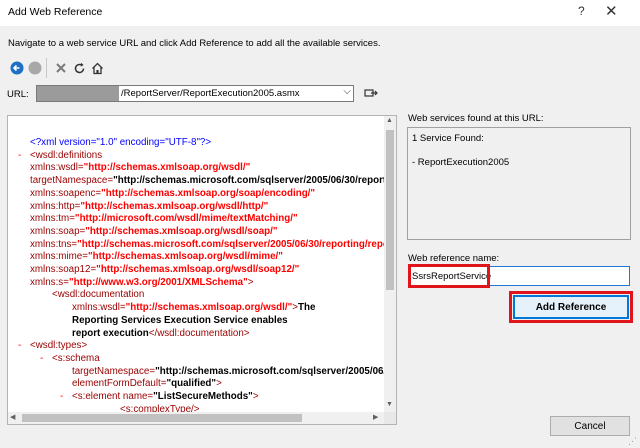 The height and width of the screenshot is (448, 640). I want to click on xml-line: - <s:schema, so click(70, 358).